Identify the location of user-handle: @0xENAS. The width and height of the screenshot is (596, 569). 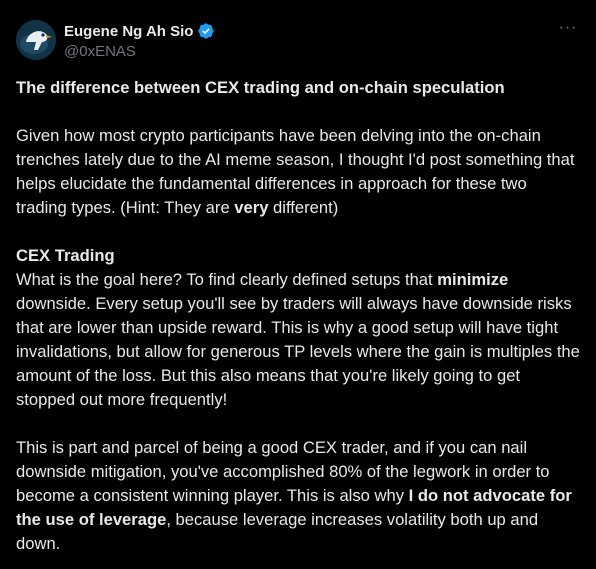
(139, 51).